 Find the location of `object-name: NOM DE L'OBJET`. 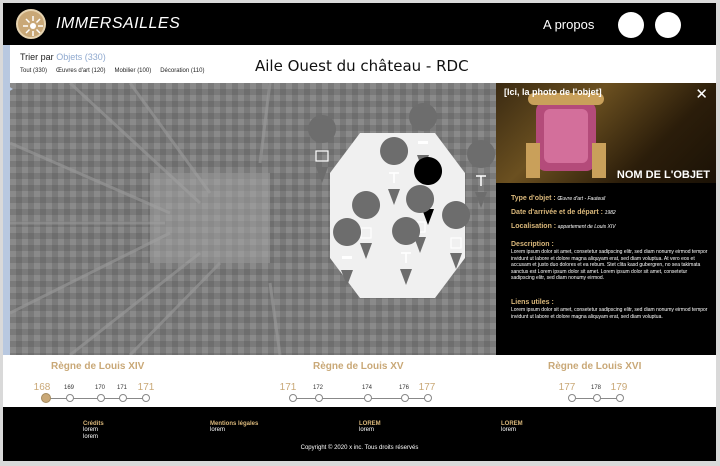

object-name: NOM DE L'OBJET is located at coordinates (663, 175).